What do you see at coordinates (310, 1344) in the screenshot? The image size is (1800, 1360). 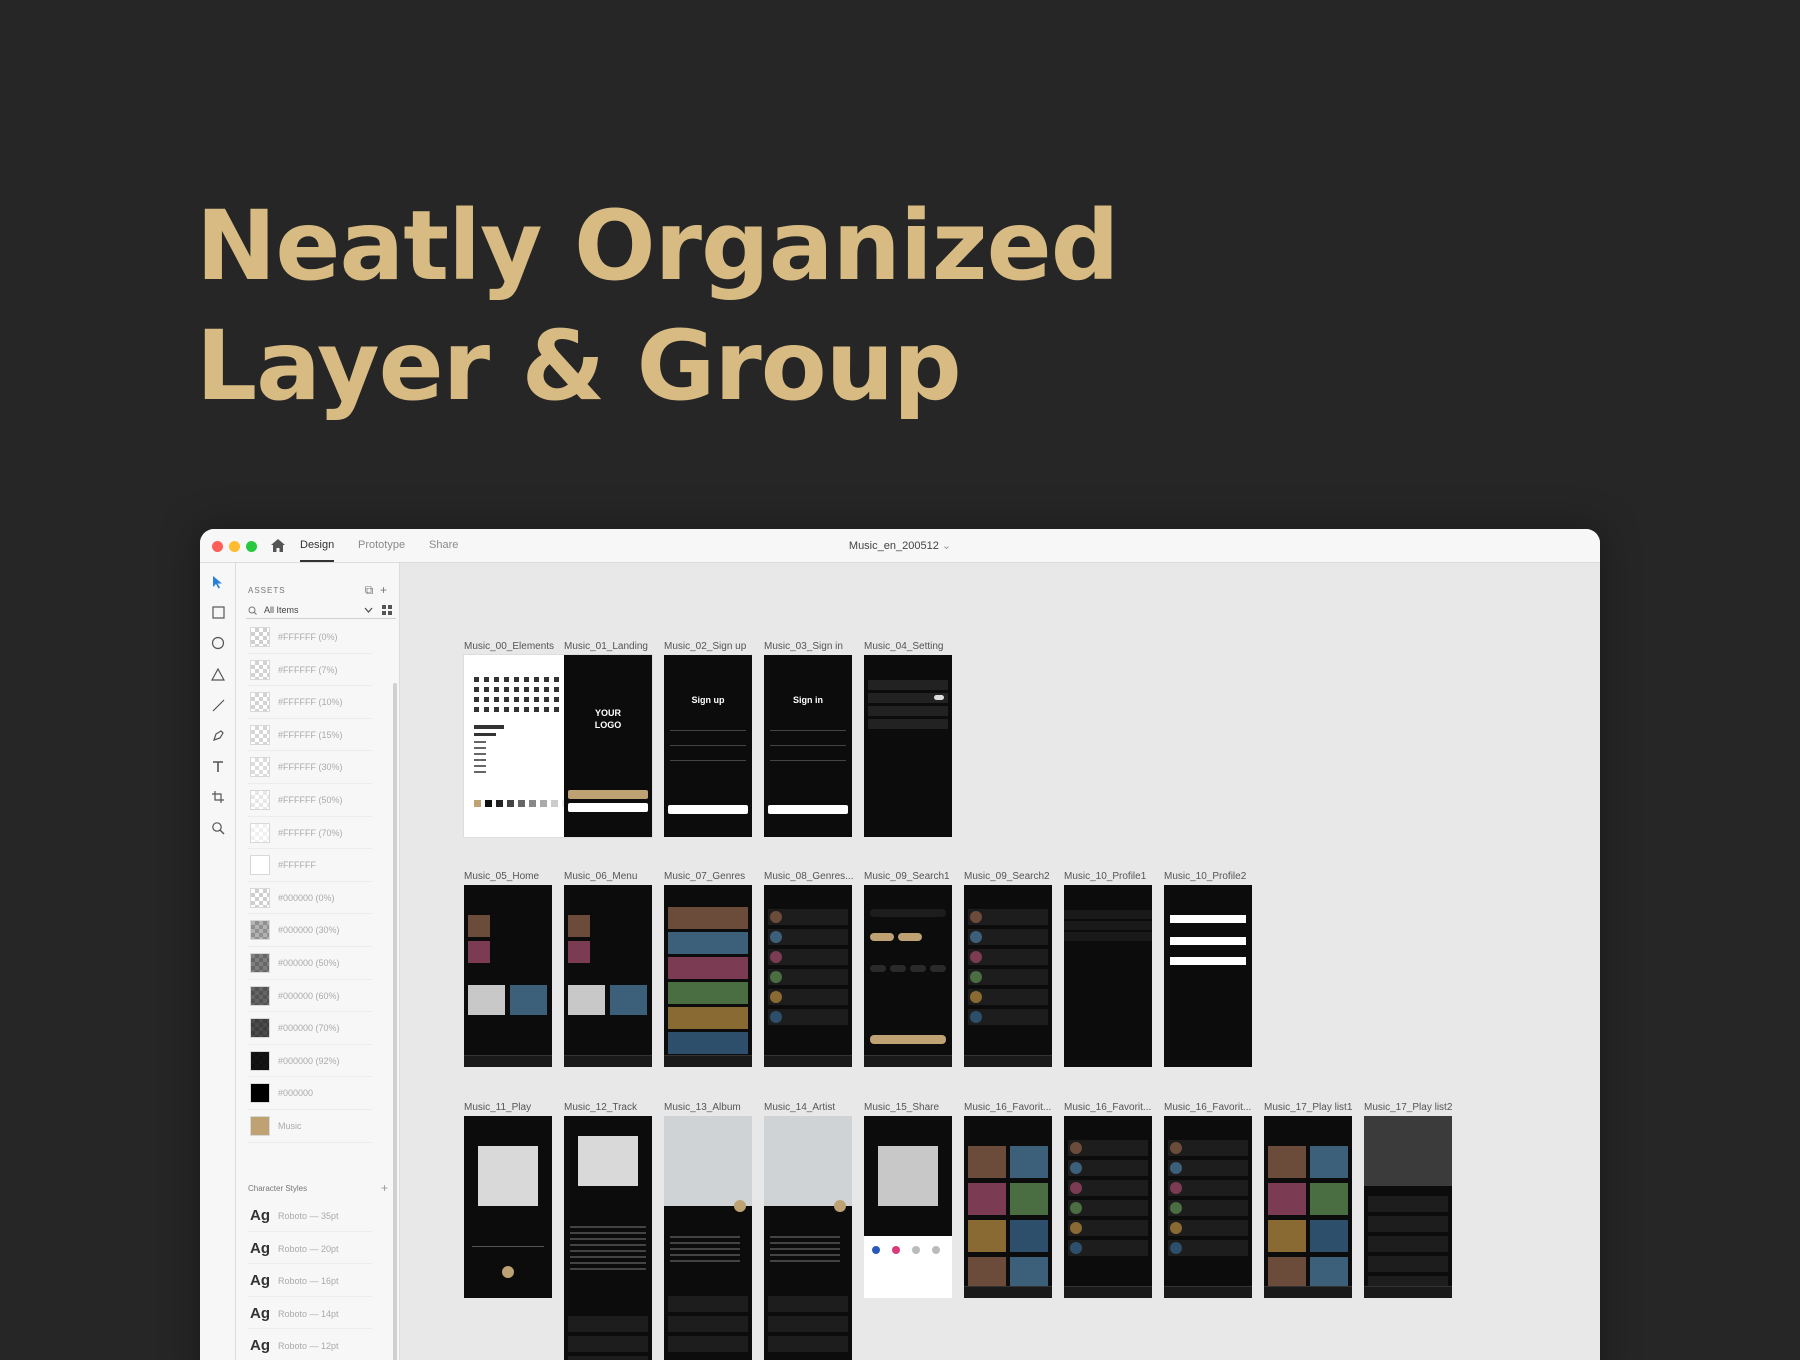 I see `character-style-row: Ag Roboto — 12pt` at bounding box center [310, 1344].